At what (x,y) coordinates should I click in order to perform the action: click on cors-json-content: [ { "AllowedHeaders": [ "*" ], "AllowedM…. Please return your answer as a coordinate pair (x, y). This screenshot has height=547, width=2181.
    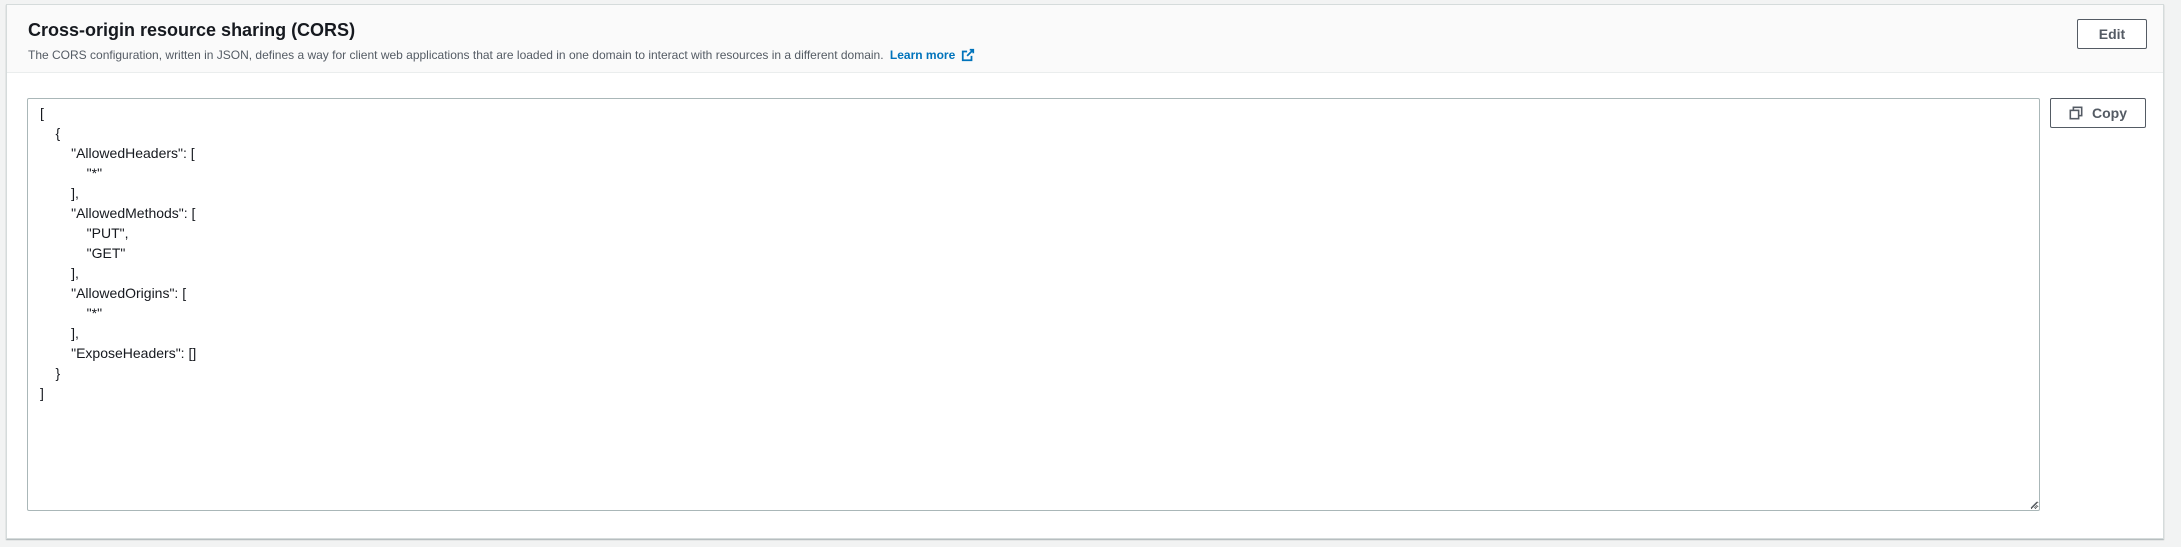
    Looking at the image, I should click on (118, 253).